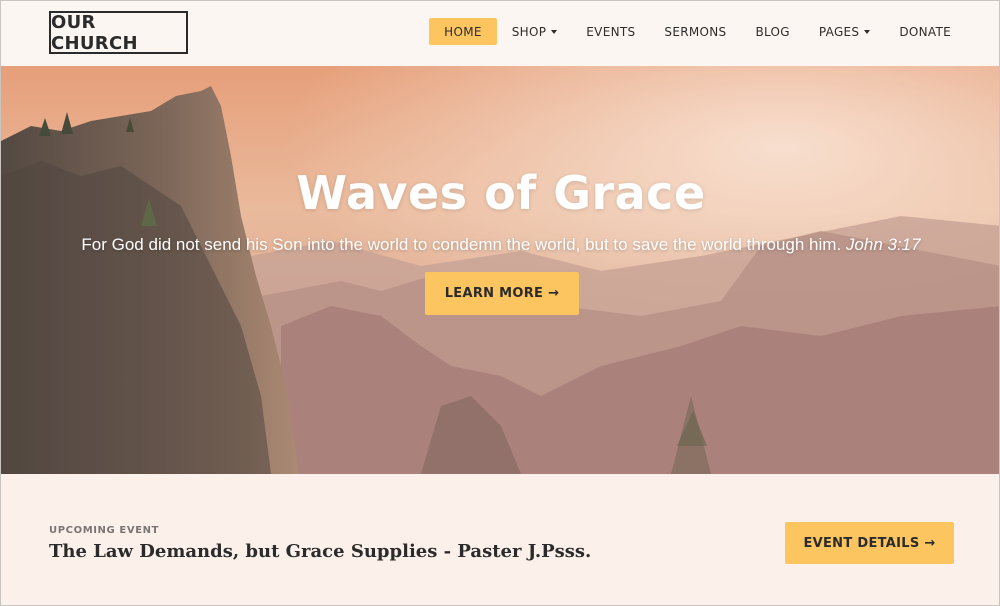 This screenshot has width=1000, height=606. What do you see at coordinates (502, 293) in the screenshot?
I see `learn-more-button: LEARN MORE →` at bounding box center [502, 293].